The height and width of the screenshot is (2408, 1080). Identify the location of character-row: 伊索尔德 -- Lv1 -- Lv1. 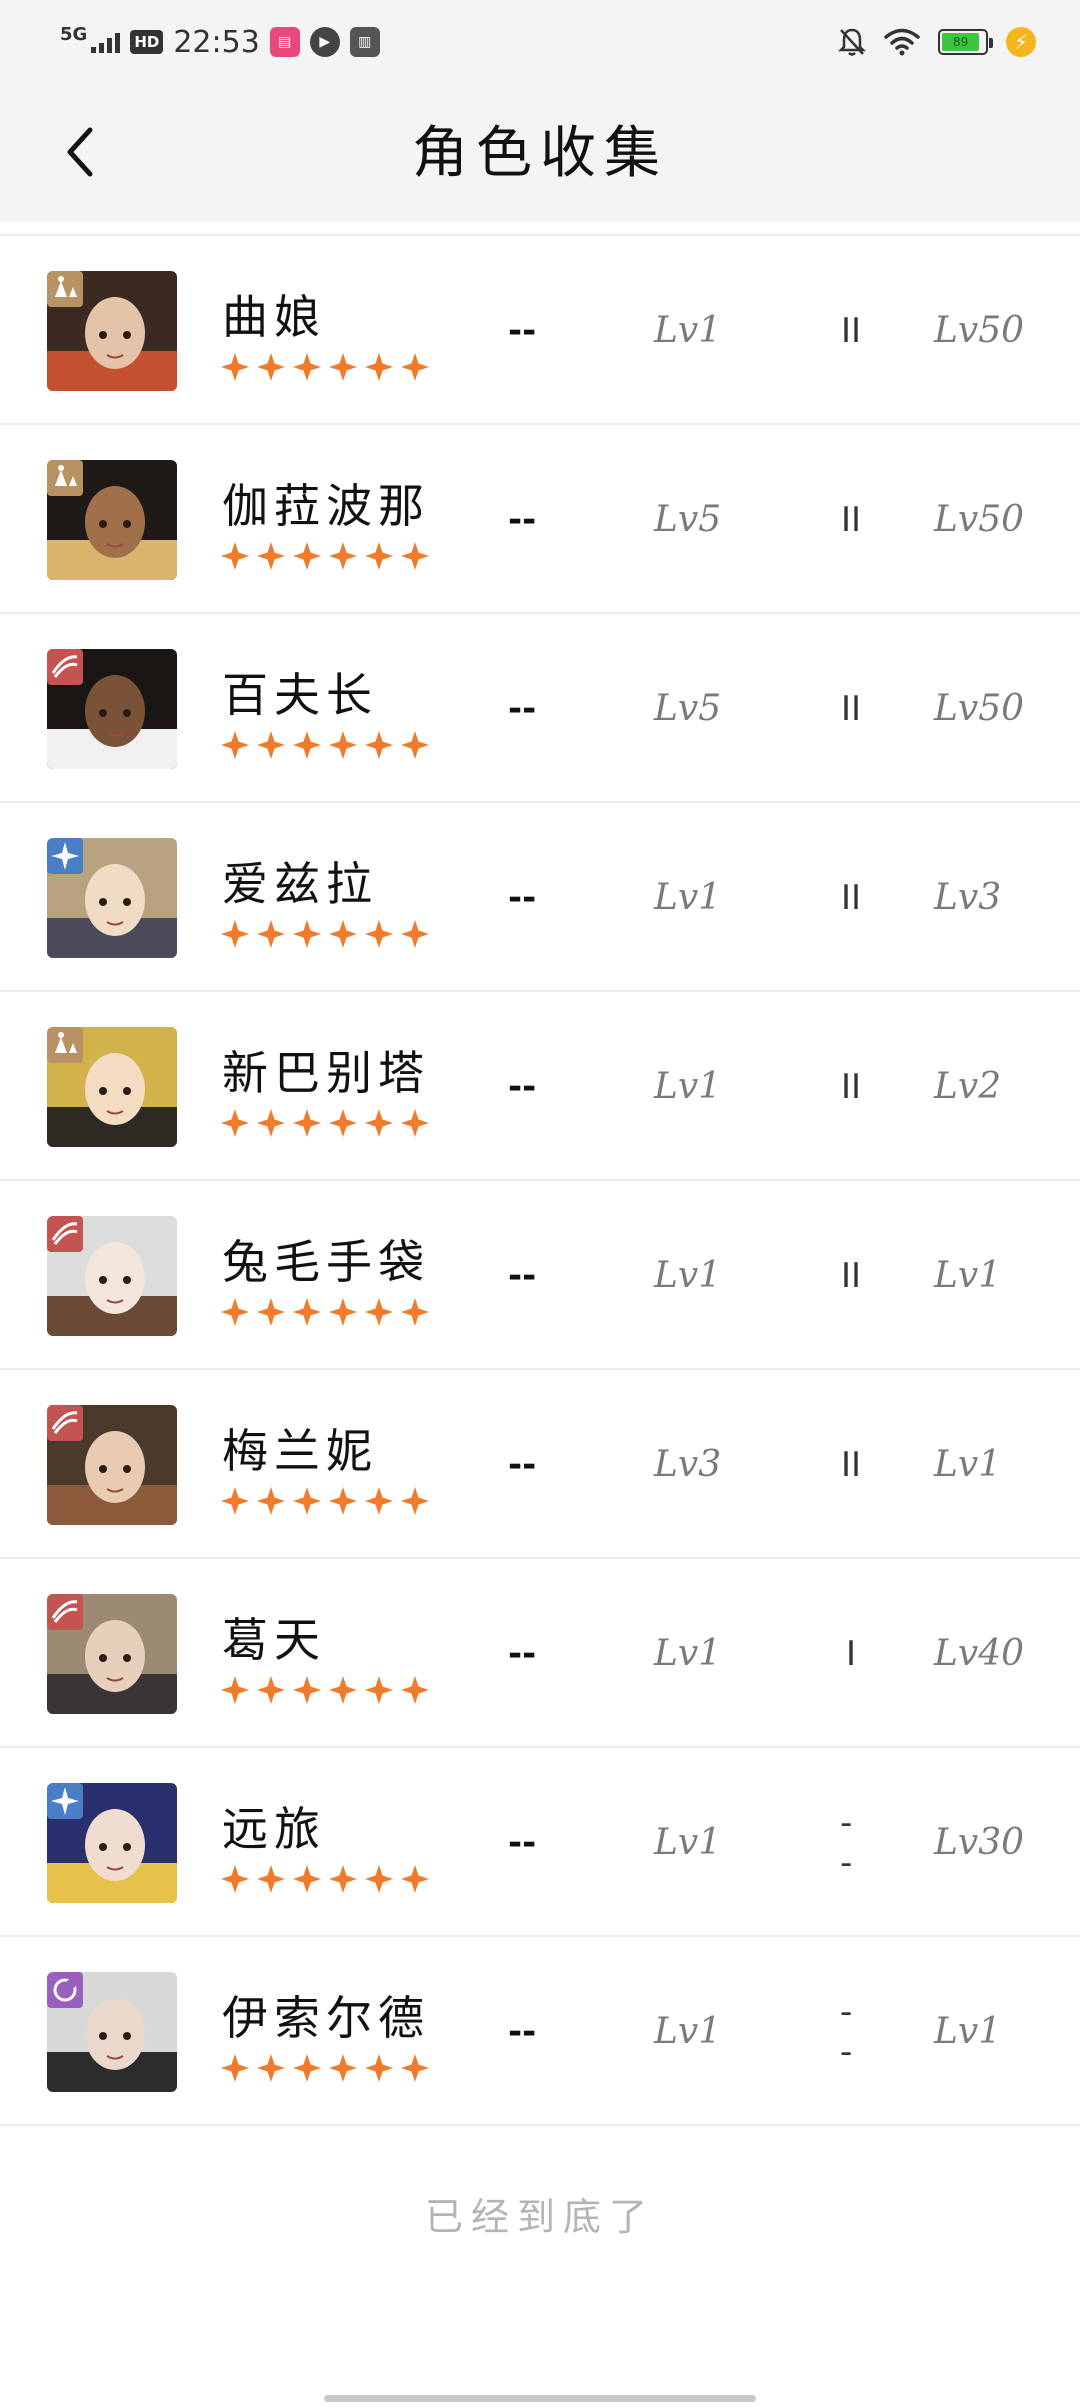
(540, 2031).